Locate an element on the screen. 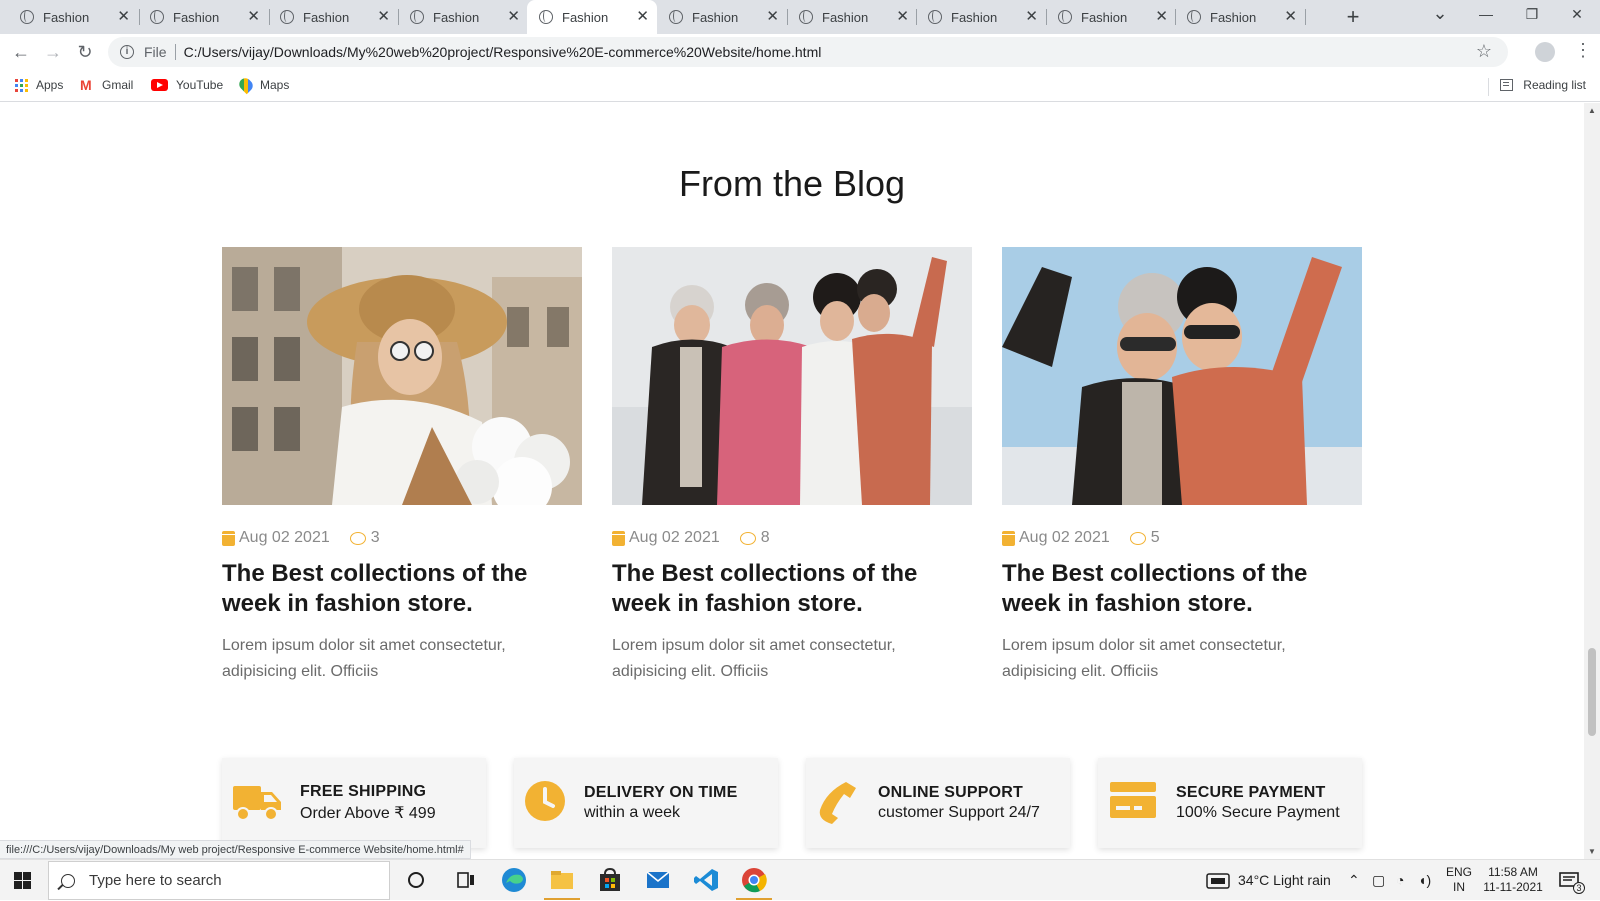 This screenshot has height=901, width=1600. site-info-icon: i is located at coordinates (127, 52).